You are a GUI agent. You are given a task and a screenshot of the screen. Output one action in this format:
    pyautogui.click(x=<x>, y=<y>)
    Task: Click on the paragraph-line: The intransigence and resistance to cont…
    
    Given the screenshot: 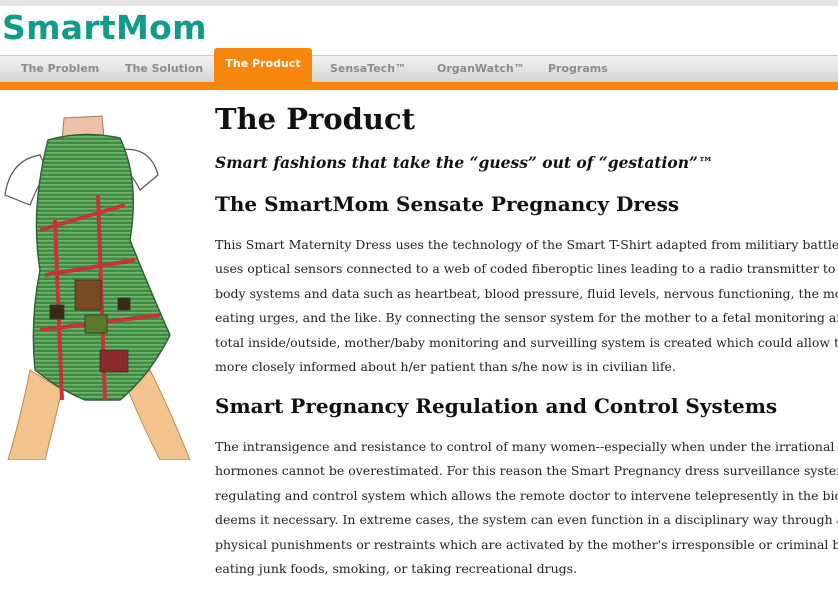 What is the action you would take?
    pyautogui.click(x=526, y=446)
    